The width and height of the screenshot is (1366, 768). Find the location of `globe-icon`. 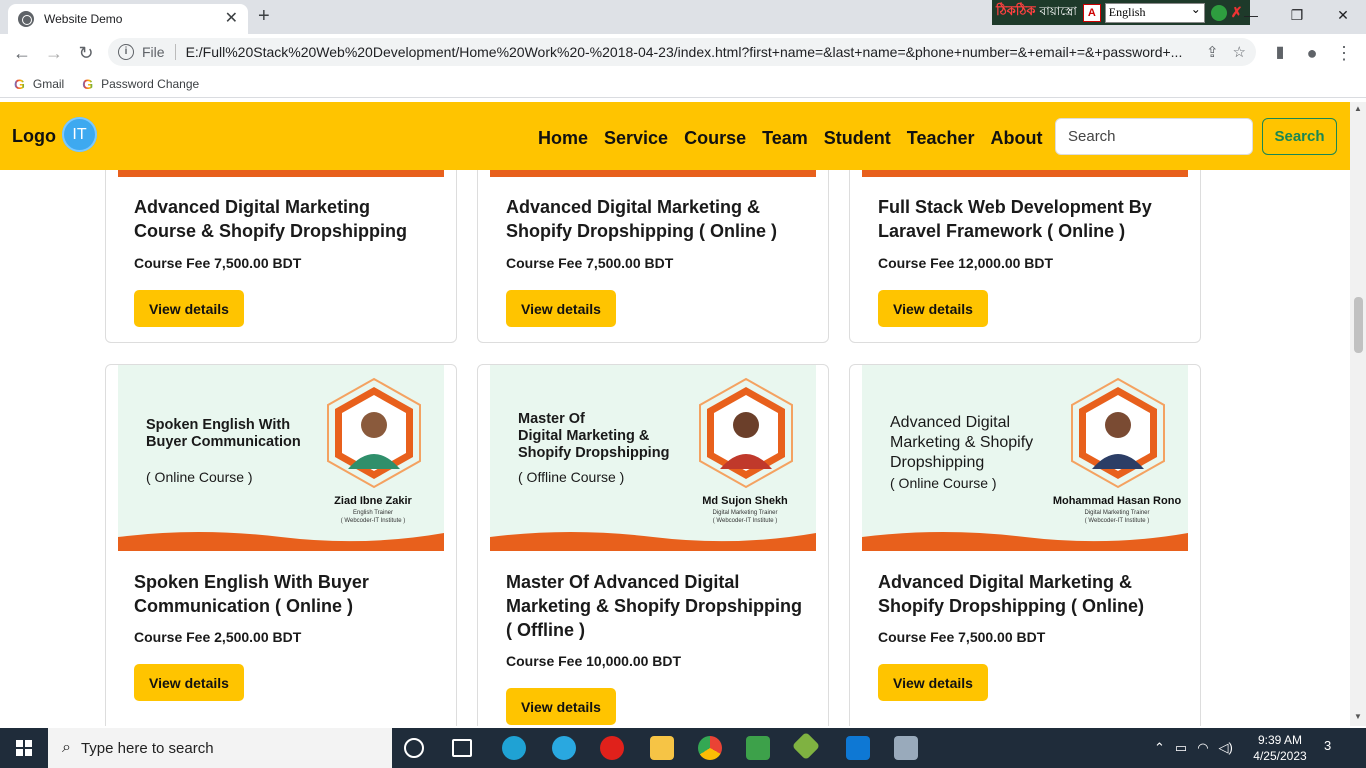

globe-icon is located at coordinates (26, 19).